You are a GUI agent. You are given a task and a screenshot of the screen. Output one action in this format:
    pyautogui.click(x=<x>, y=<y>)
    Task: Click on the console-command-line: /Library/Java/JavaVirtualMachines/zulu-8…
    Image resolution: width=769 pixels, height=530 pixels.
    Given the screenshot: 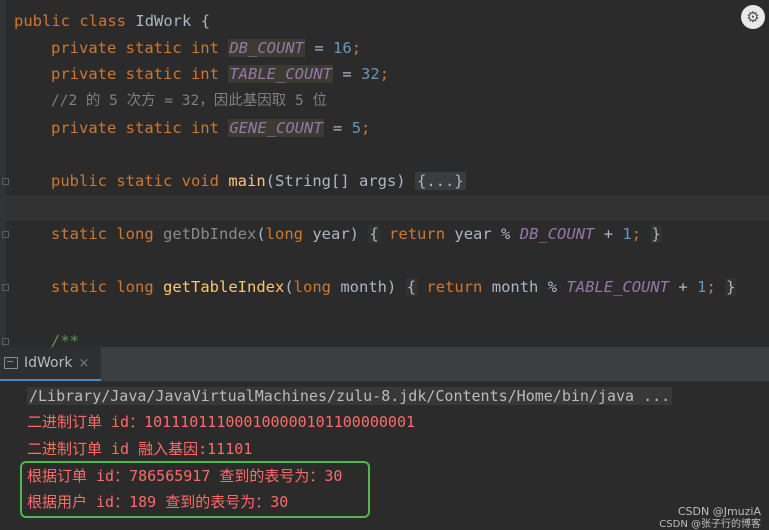 What is the action you would take?
    pyautogui.click(x=350, y=396)
    